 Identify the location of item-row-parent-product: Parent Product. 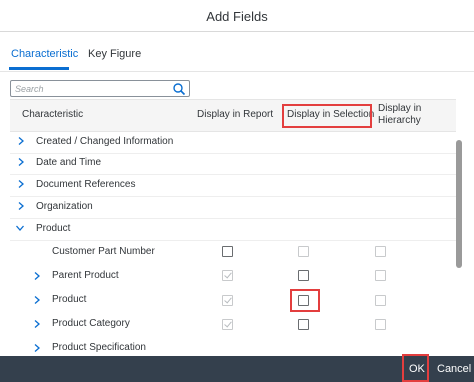
(233, 276).